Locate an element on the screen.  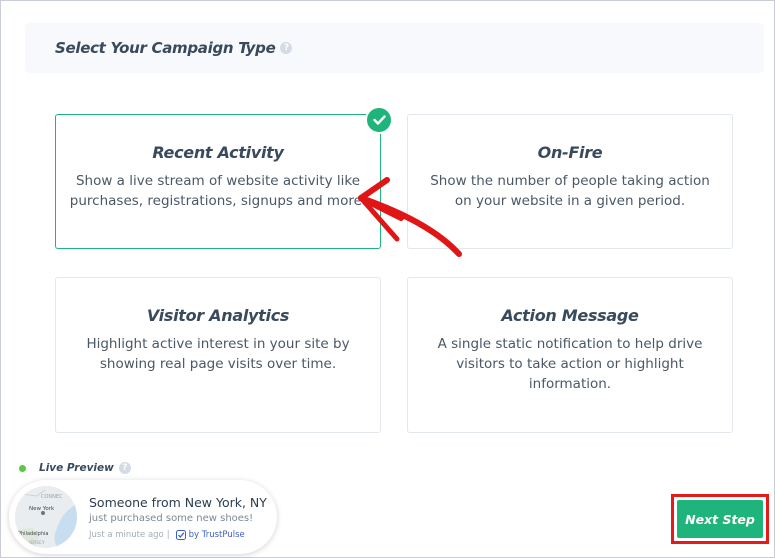
map-label-state: CONNEC is located at coordinates (52, 497).